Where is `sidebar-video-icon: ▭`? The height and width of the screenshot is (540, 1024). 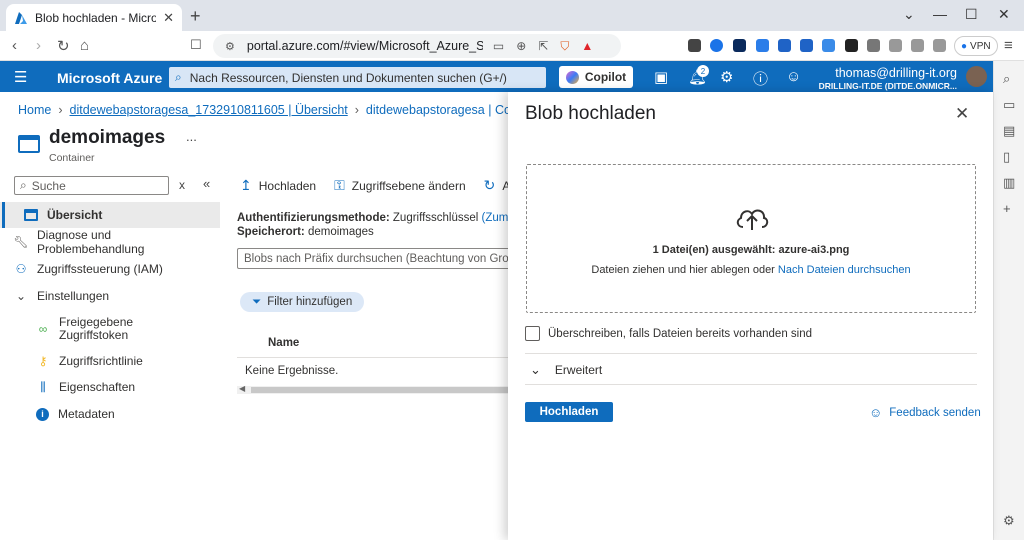 sidebar-video-icon: ▭ is located at coordinates (1009, 105).